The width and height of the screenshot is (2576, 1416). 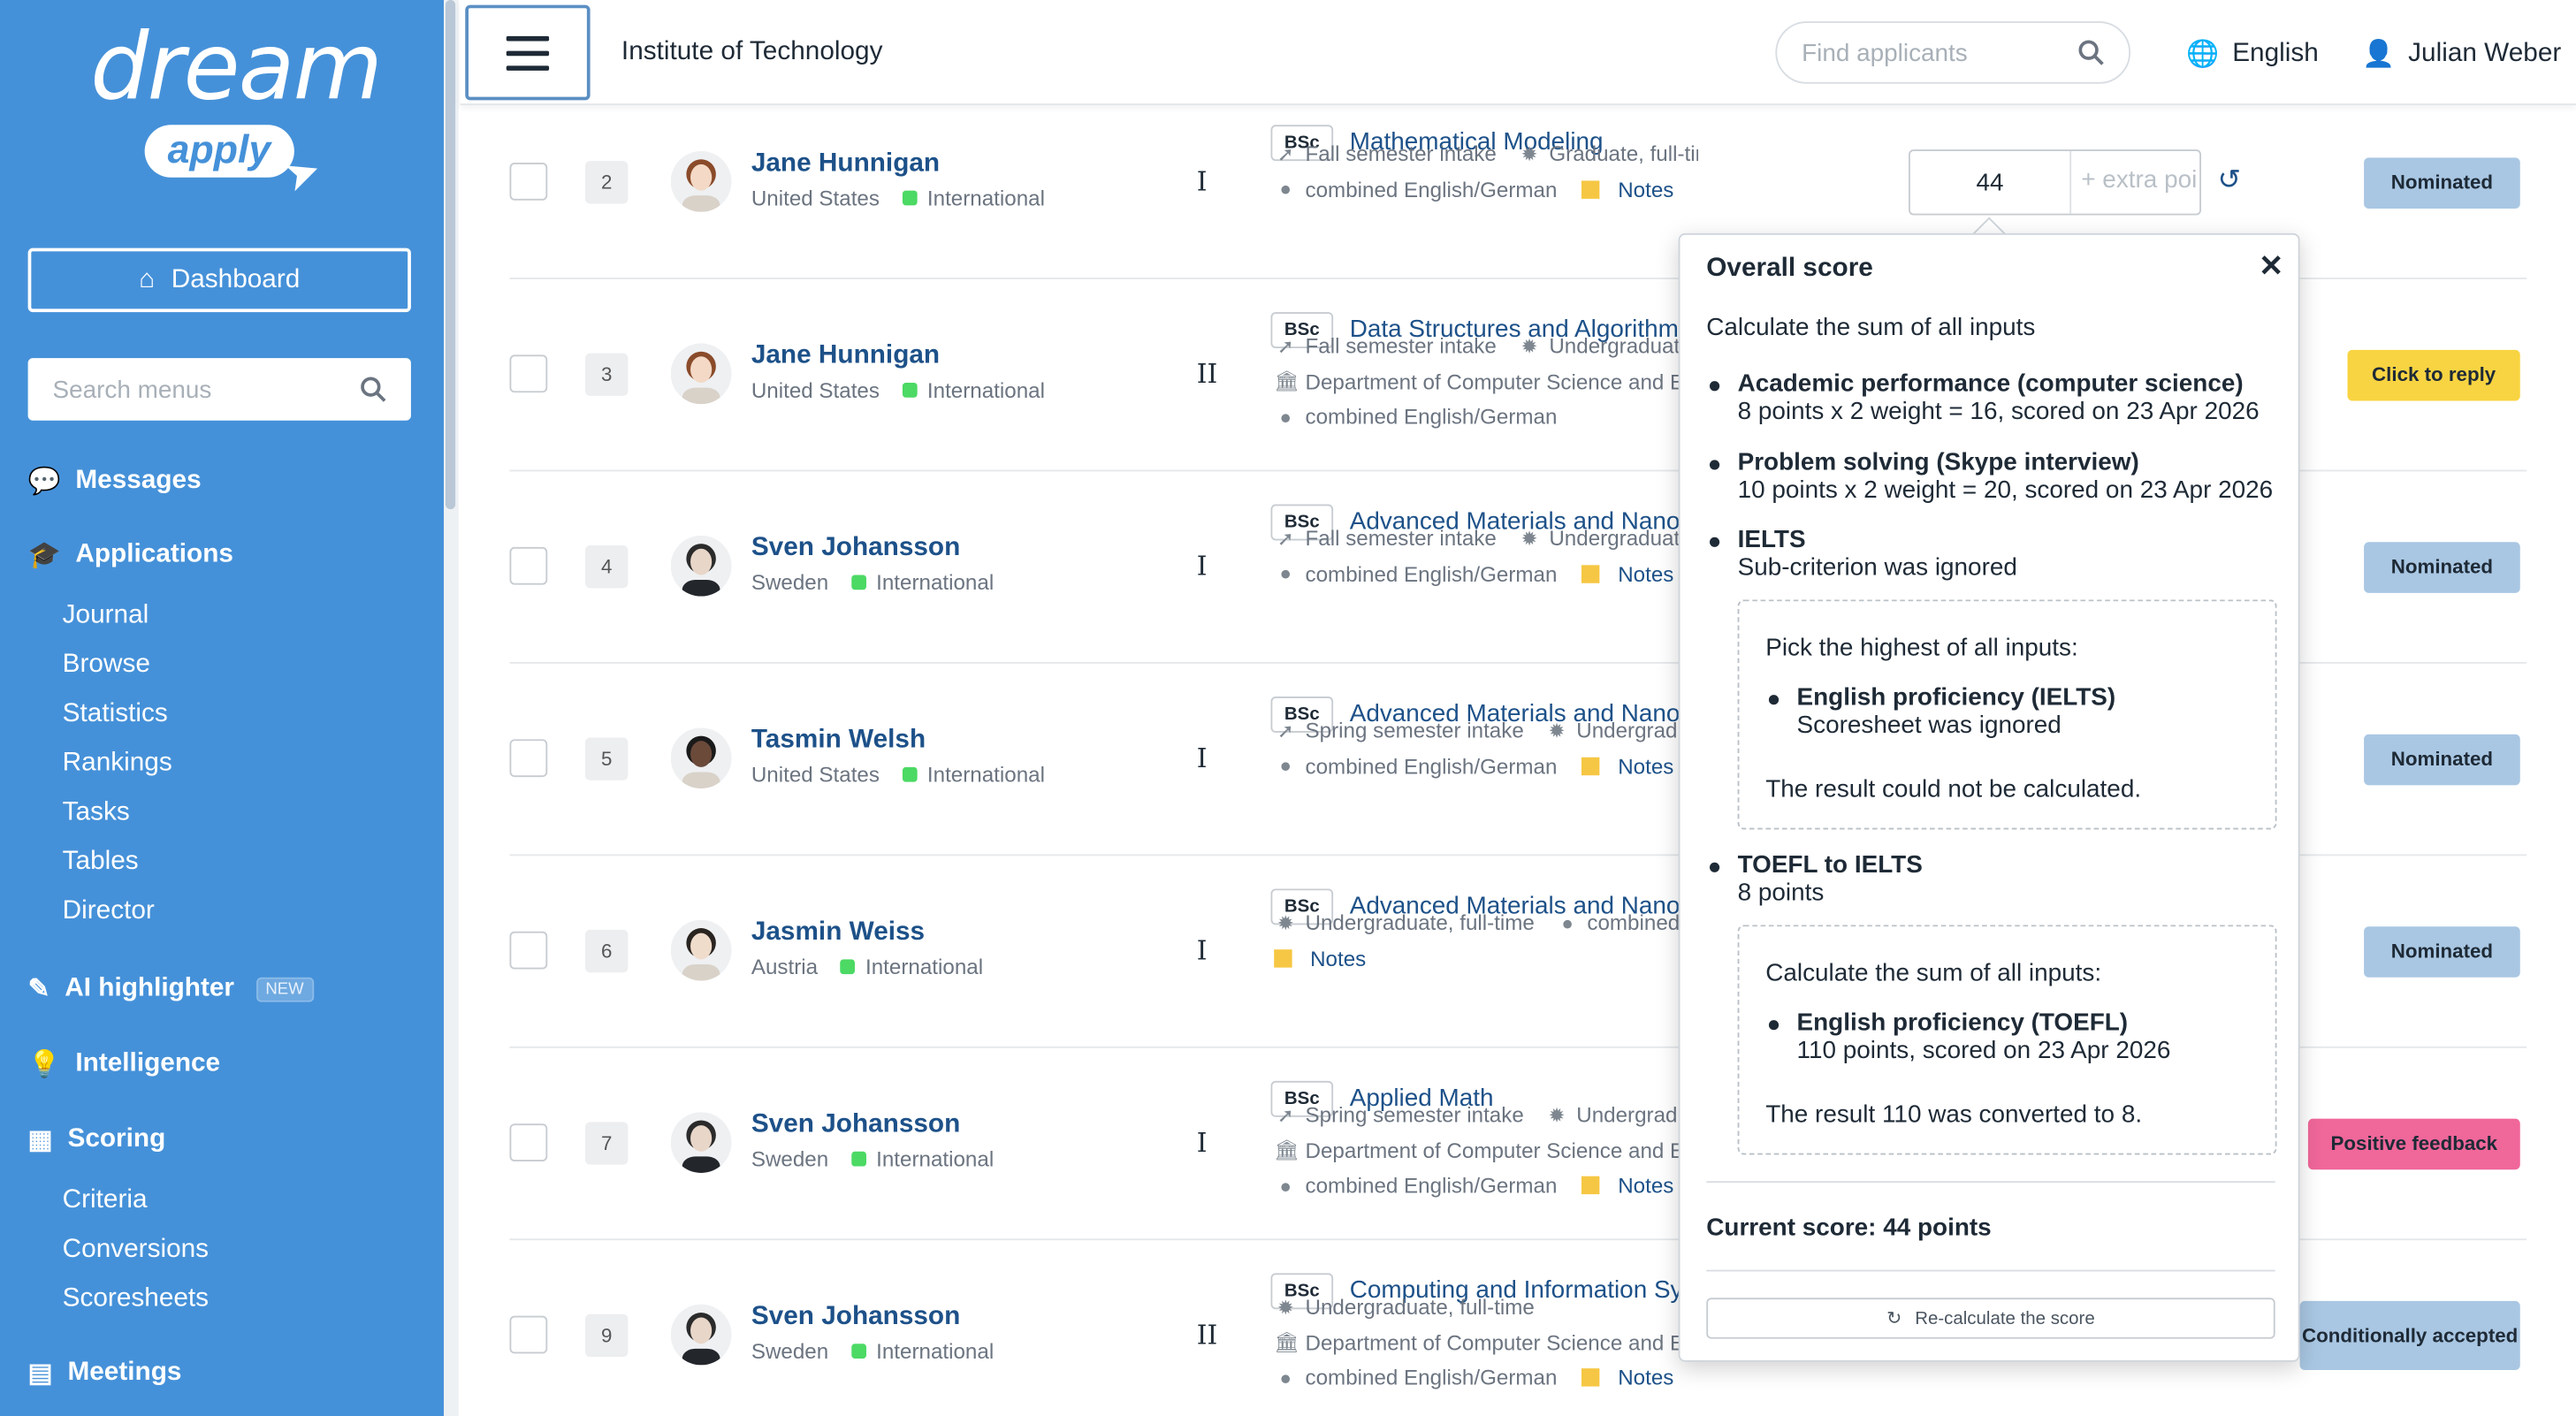 What do you see at coordinates (117, 764) in the screenshot?
I see `sidebar-item-rankings: Rankings` at bounding box center [117, 764].